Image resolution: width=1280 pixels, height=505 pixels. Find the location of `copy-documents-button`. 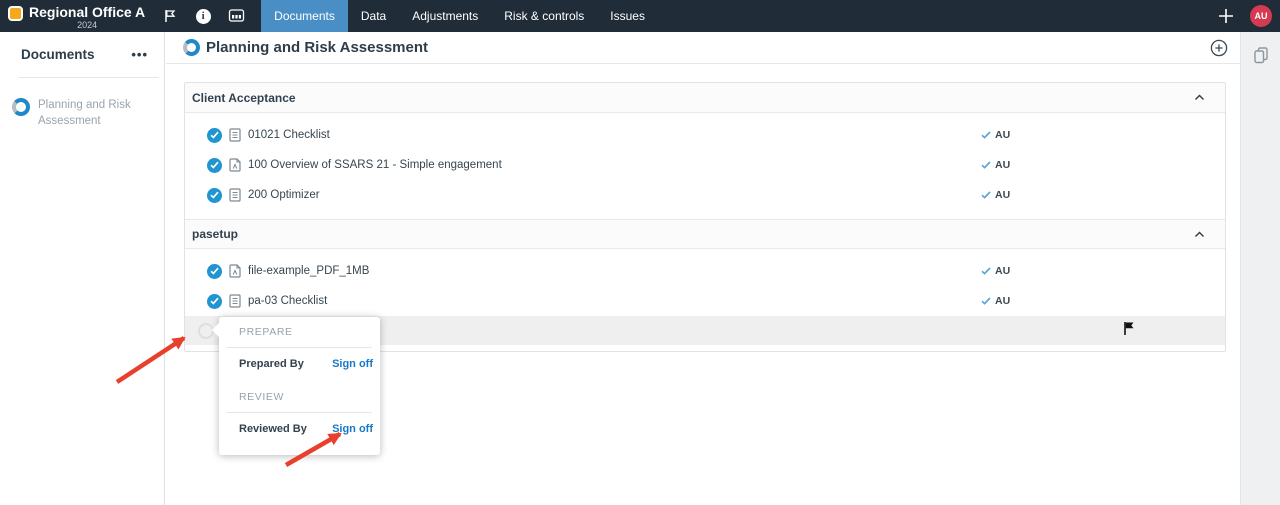

copy-documents-button is located at coordinates (1261, 55).